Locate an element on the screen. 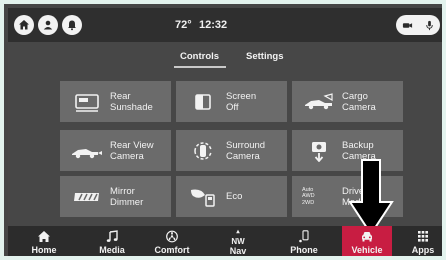 The width and height of the screenshot is (446, 260). nav-phone-label: Phone is located at coordinates (304, 250).